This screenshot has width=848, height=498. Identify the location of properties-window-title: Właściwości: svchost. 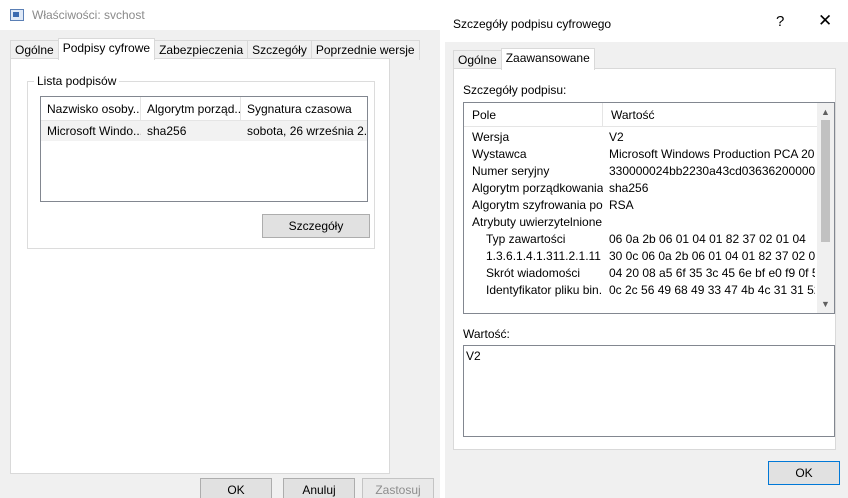
(88, 15).